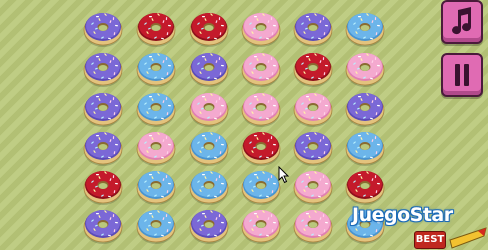 This screenshot has height=250, width=488. Describe the element at coordinates (468, 238) in the screenshot. I see `ribbon-icon` at that location.